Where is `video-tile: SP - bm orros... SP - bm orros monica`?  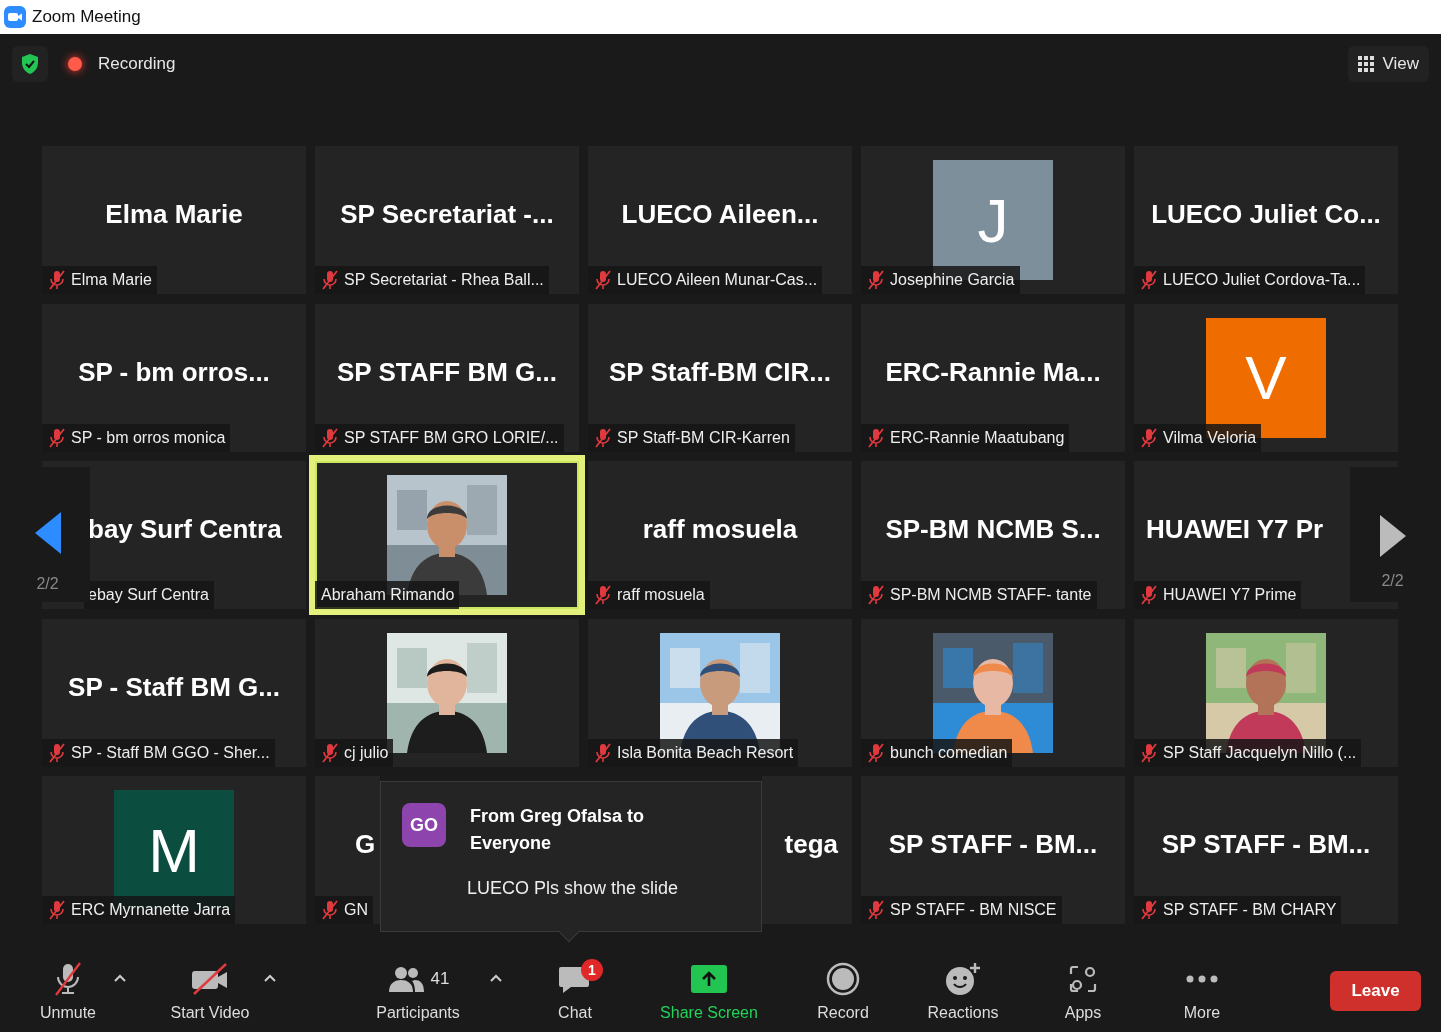
video-tile: SP - bm orros... SP - bm orros monica is located at coordinates (174, 377).